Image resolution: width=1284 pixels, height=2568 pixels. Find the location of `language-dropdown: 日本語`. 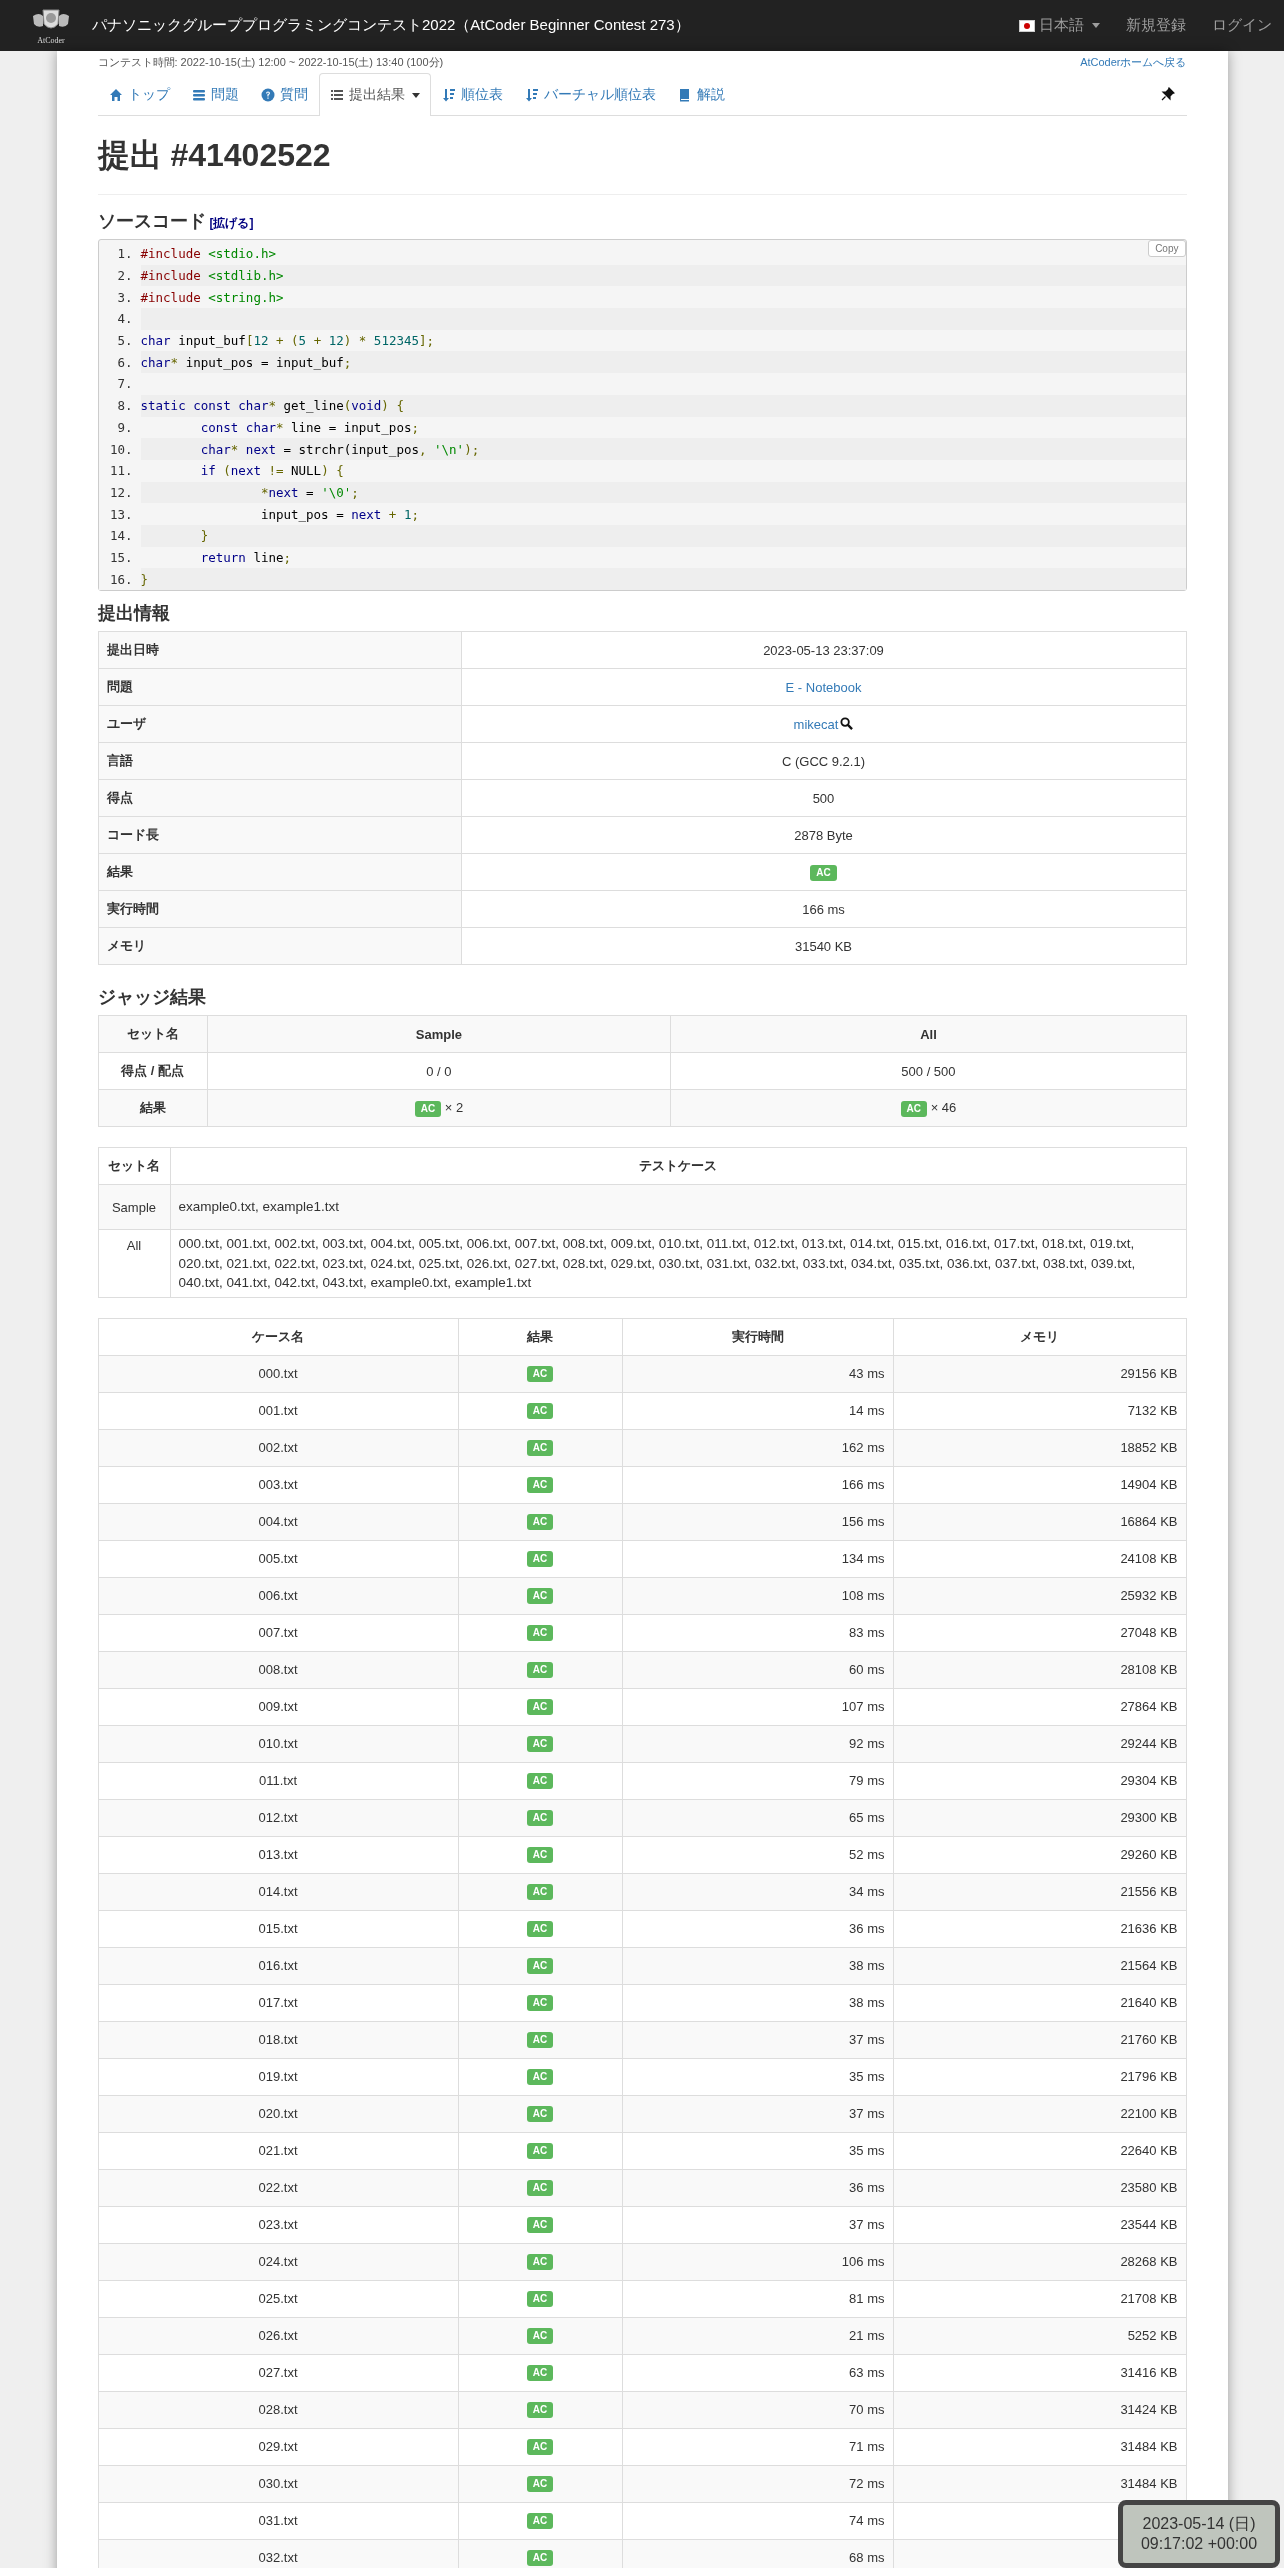

language-dropdown: 日本語 is located at coordinates (1059, 25).